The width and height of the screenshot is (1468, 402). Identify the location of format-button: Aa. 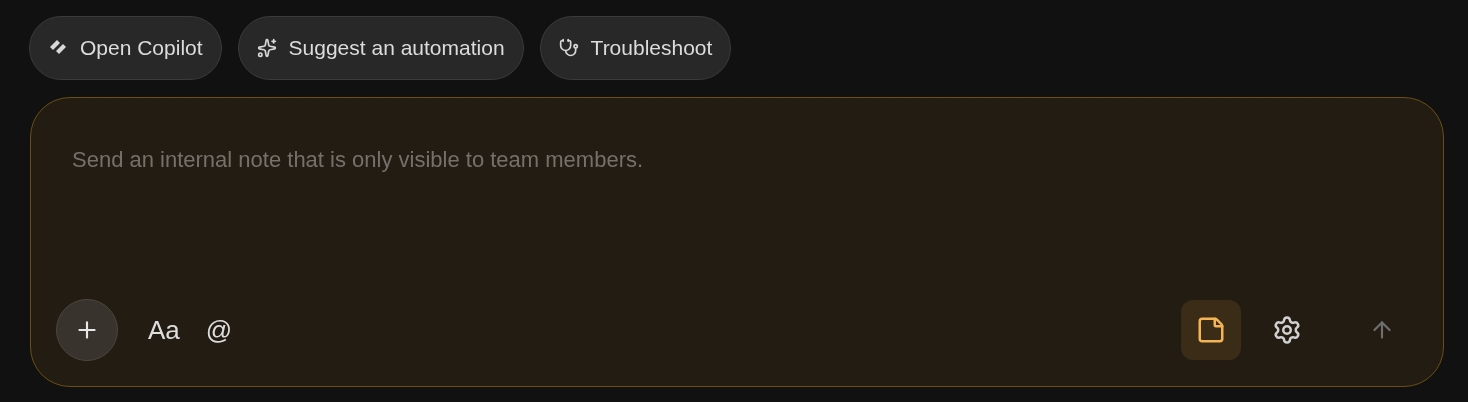
(164, 330).